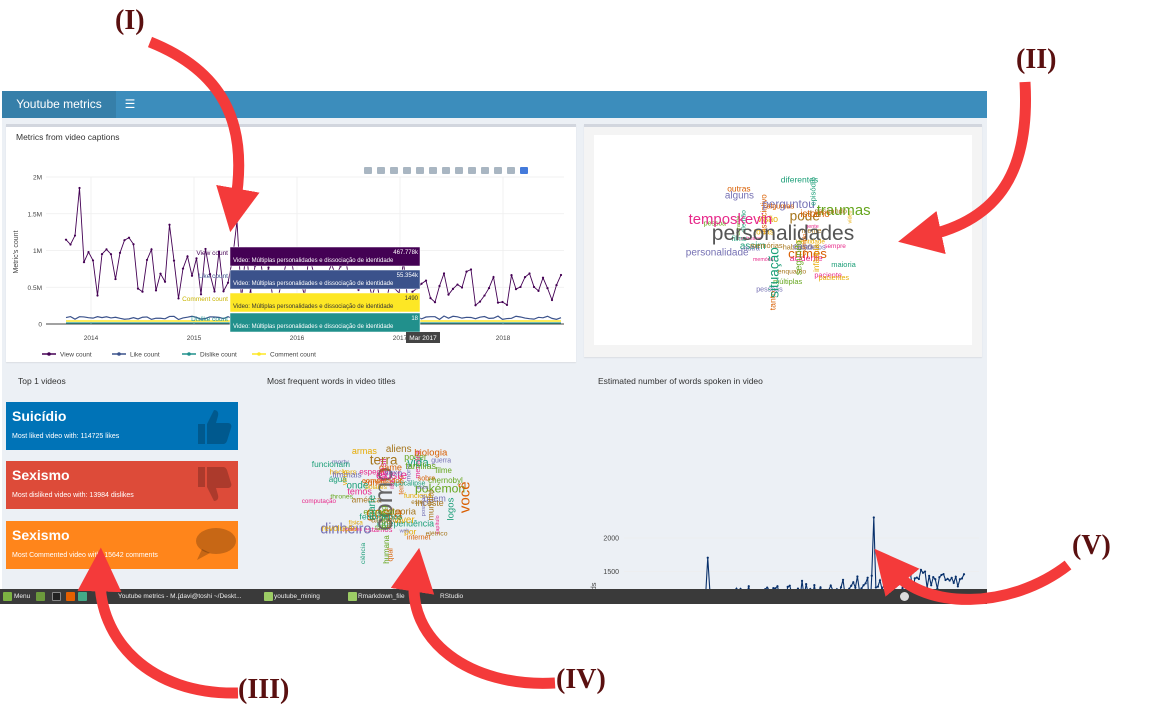 The height and width of the screenshot is (721, 1151). I want to click on x-tick-label: 2016, so click(297, 338).